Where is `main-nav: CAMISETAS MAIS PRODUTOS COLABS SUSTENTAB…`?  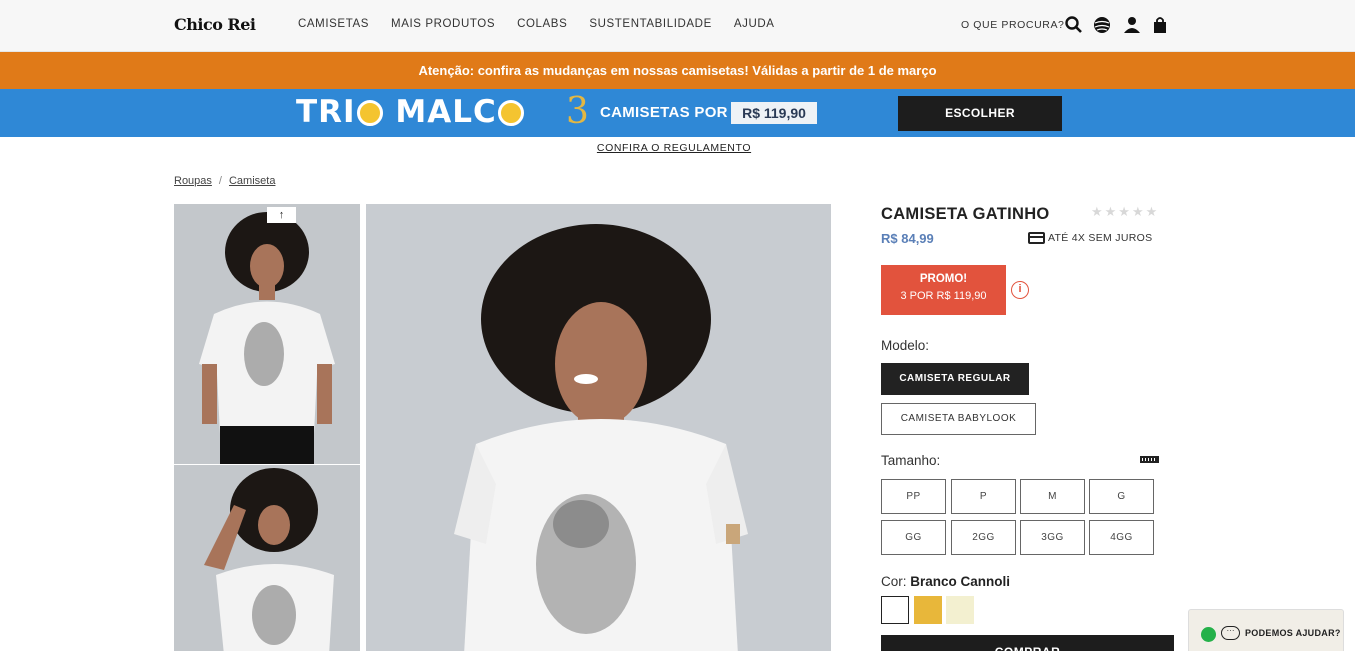
main-nav: CAMISETAS MAIS PRODUTOS COLABS SUSTENTAB… is located at coordinates (536, 24).